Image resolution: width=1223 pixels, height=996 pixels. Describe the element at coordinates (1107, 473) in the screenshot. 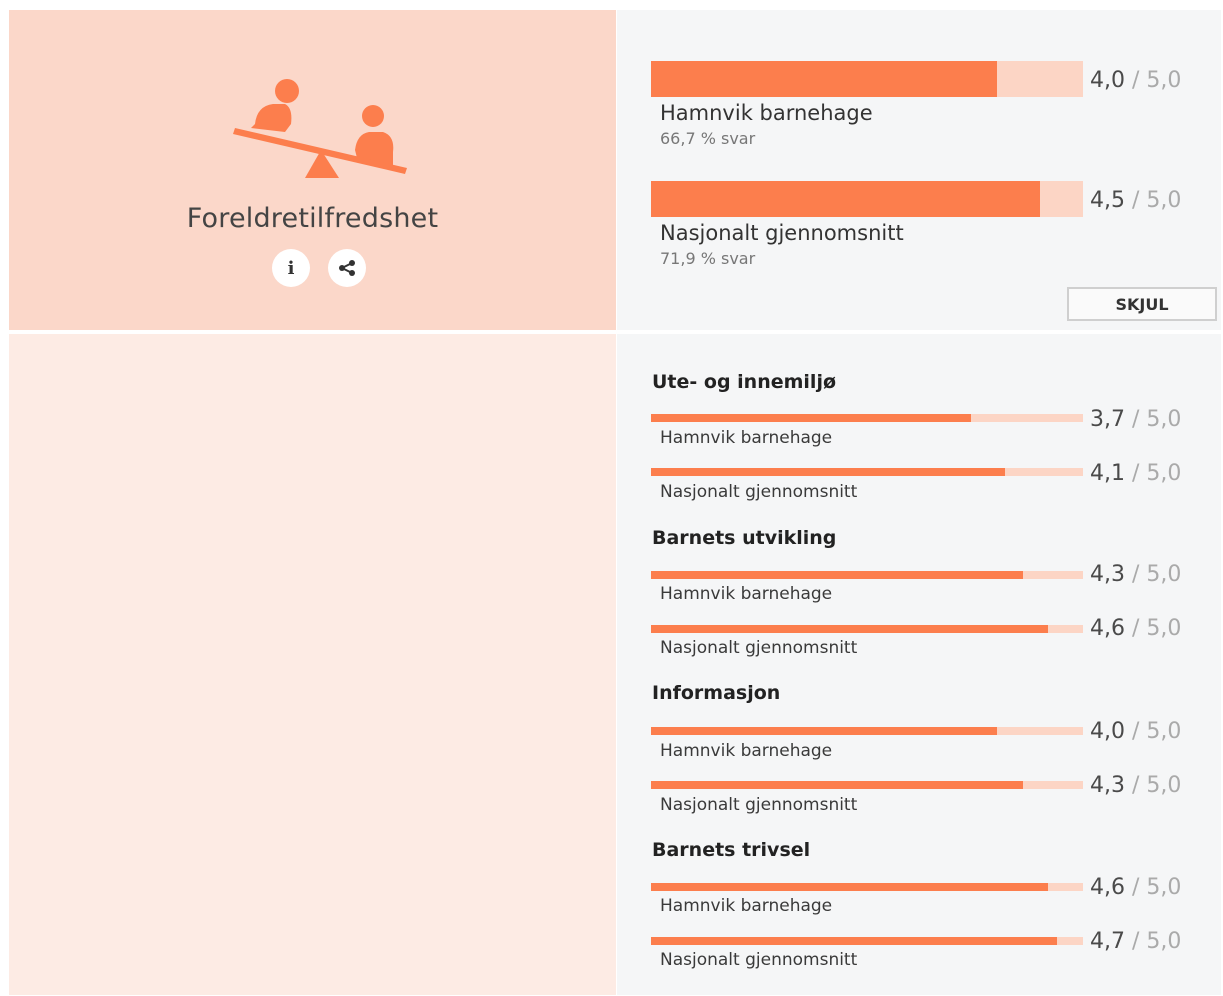

I see `score-value: 4,1` at that location.